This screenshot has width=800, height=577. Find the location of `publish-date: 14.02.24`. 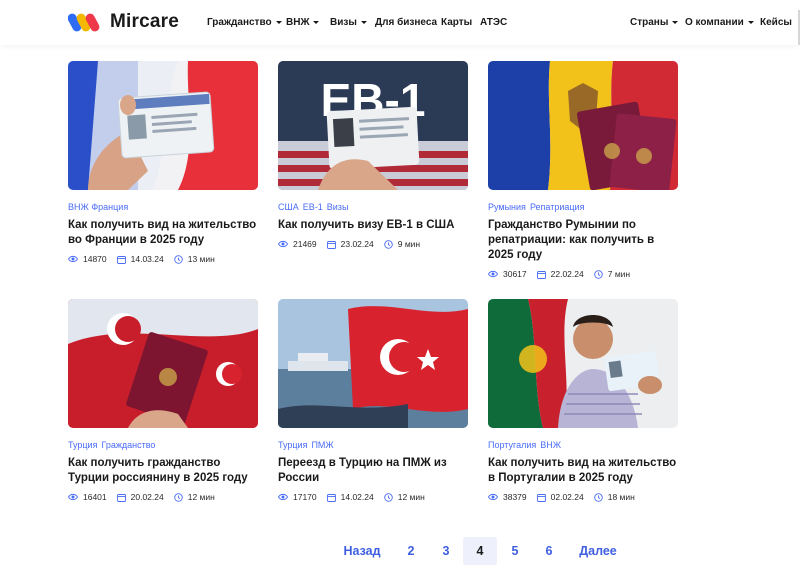

publish-date: 14.02.24 is located at coordinates (357, 497).